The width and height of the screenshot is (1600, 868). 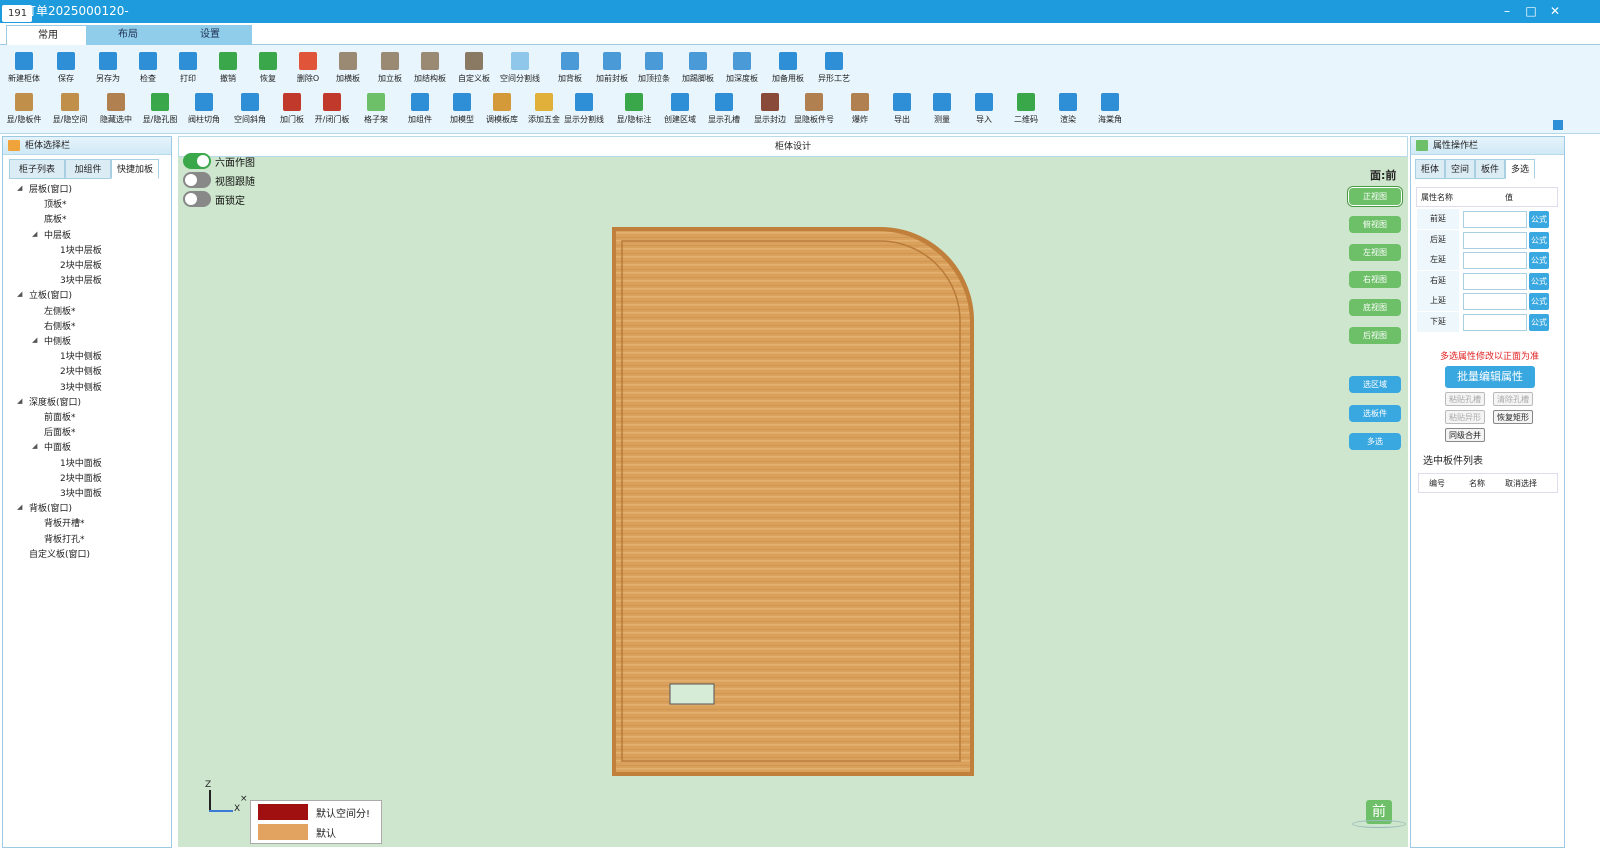 What do you see at coordinates (197, 180) in the screenshot?
I see `toggle-view-follow` at bounding box center [197, 180].